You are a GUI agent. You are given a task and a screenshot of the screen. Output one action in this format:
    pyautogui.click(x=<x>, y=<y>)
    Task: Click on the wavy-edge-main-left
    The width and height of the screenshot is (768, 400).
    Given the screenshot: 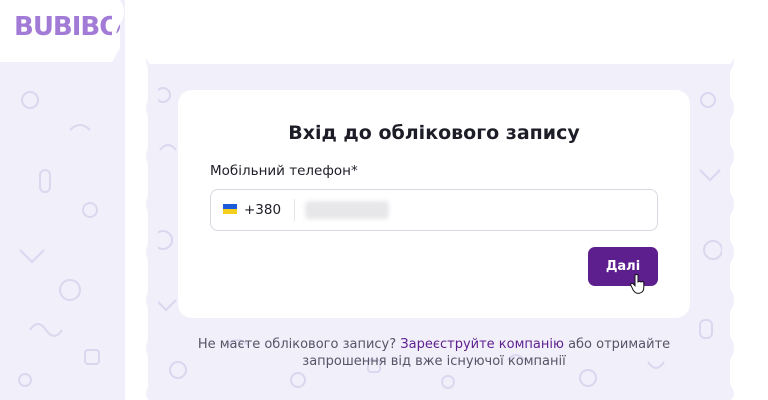 What is the action you would take?
    pyautogui.click(x=152, y=200)
    